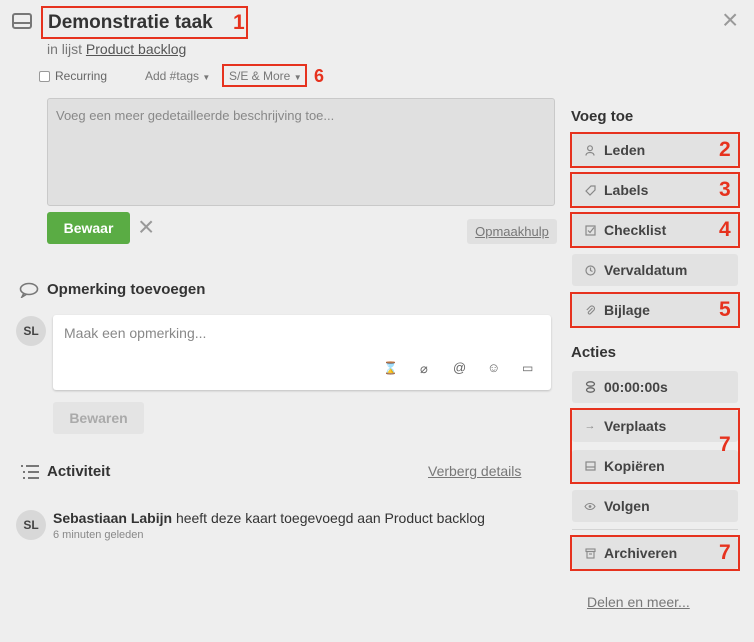  I want to click on timer-label: 00:00:00s, so click(636, 387).